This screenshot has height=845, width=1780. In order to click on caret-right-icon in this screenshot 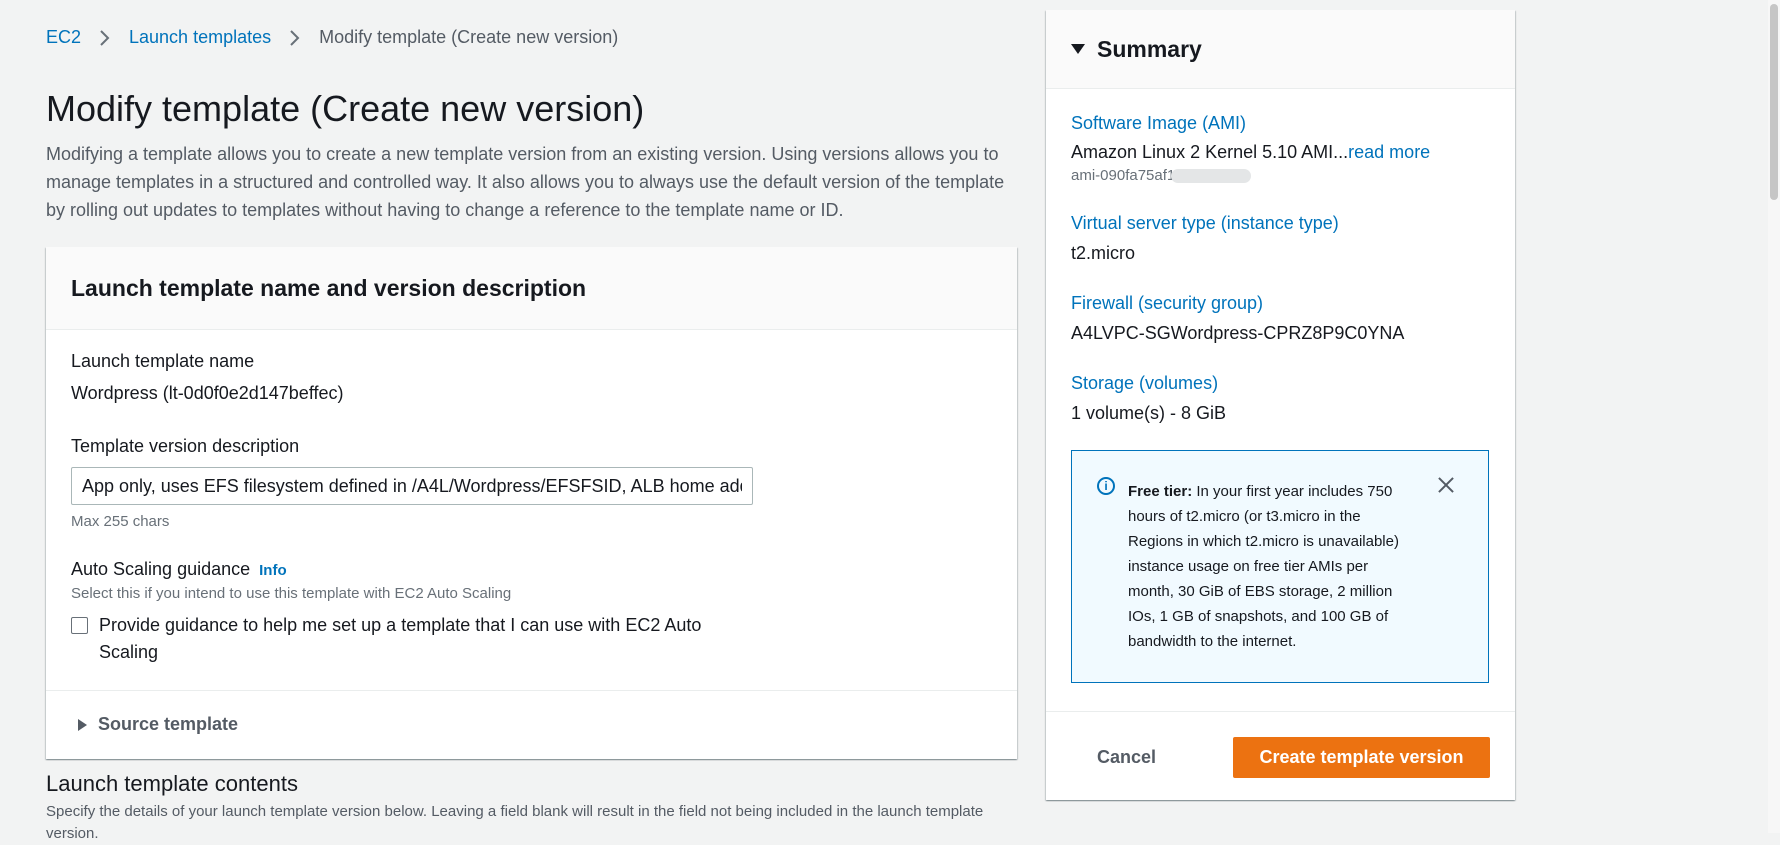, I will do `click(82, 724)`.